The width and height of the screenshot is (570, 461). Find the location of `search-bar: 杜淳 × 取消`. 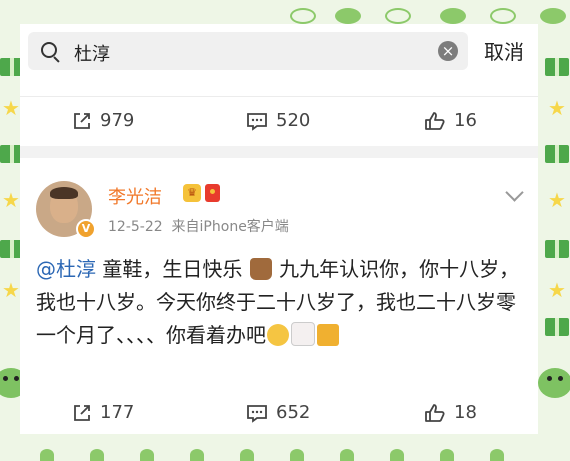

search-bar: 杜淳 × 取消 is located at coordinates (279, 50).